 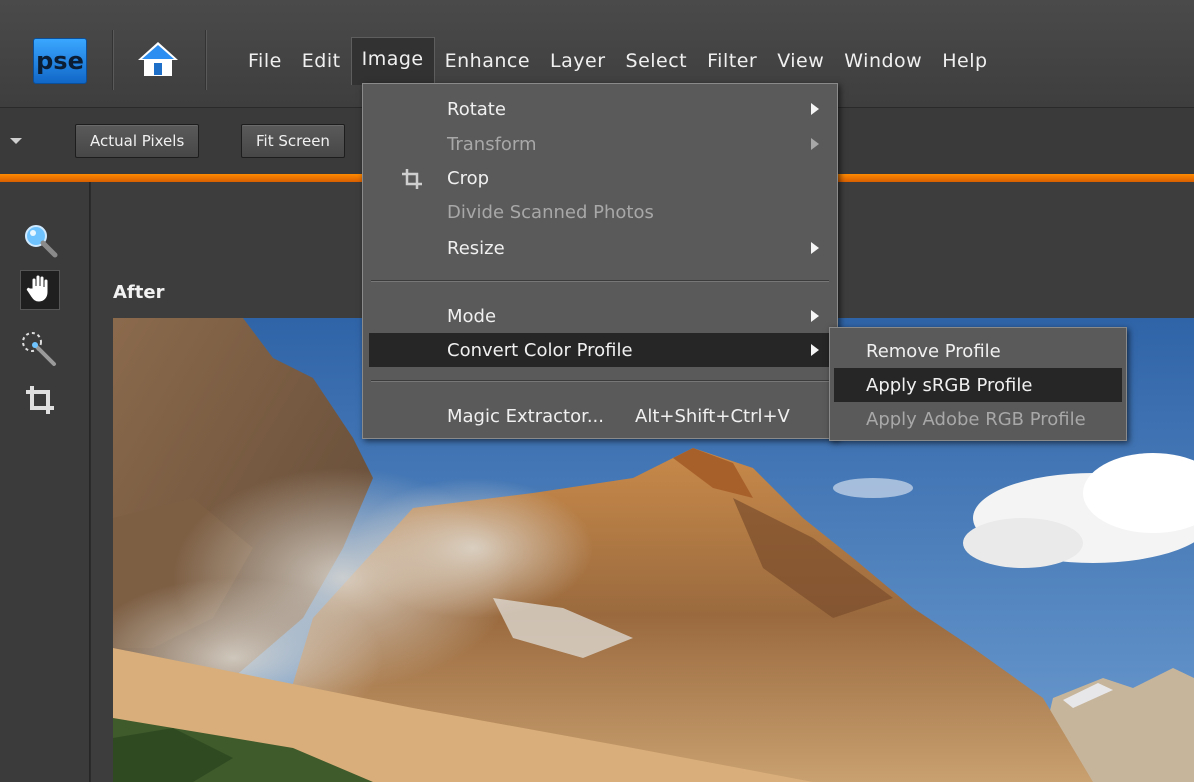 I want to click on menu-help: Help, so click(x=964, y=61).